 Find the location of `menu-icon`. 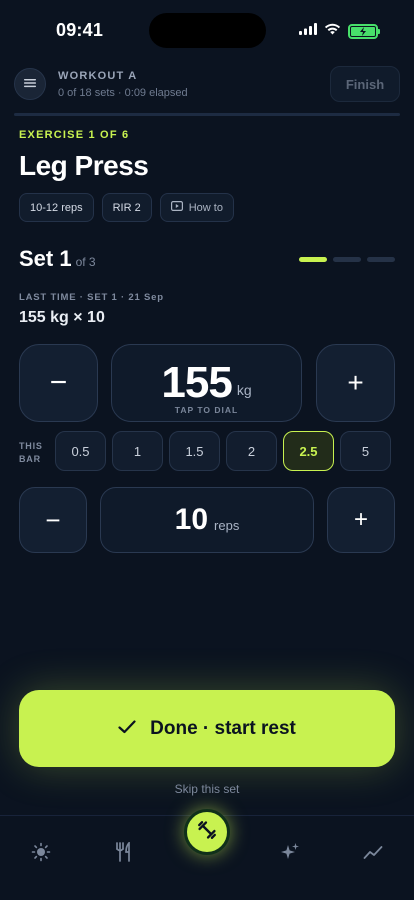

menu-icon is located at coordinates (30, 84).